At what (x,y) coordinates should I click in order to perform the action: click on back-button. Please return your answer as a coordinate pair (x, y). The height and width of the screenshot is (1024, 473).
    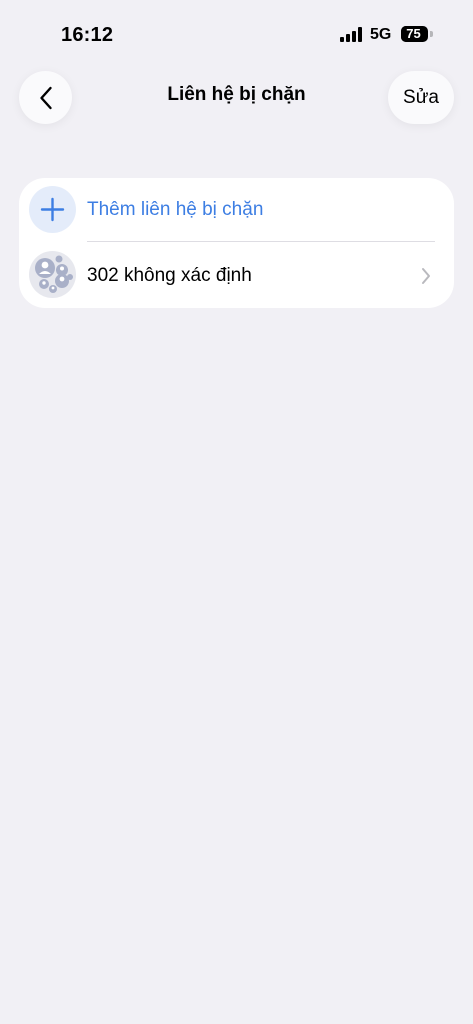
    Looking at the image, I should click on (45, 97).